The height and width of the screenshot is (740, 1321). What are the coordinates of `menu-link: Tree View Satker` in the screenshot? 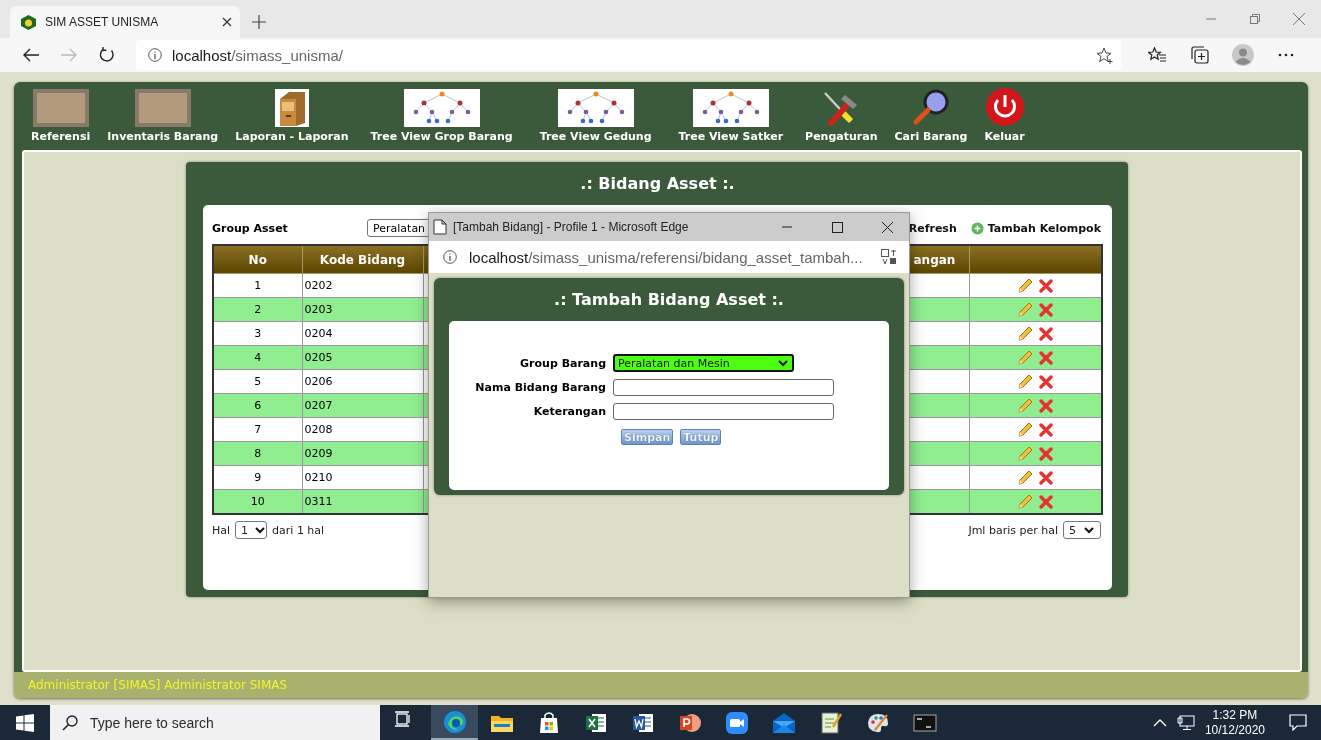 It's located at (731, 116).